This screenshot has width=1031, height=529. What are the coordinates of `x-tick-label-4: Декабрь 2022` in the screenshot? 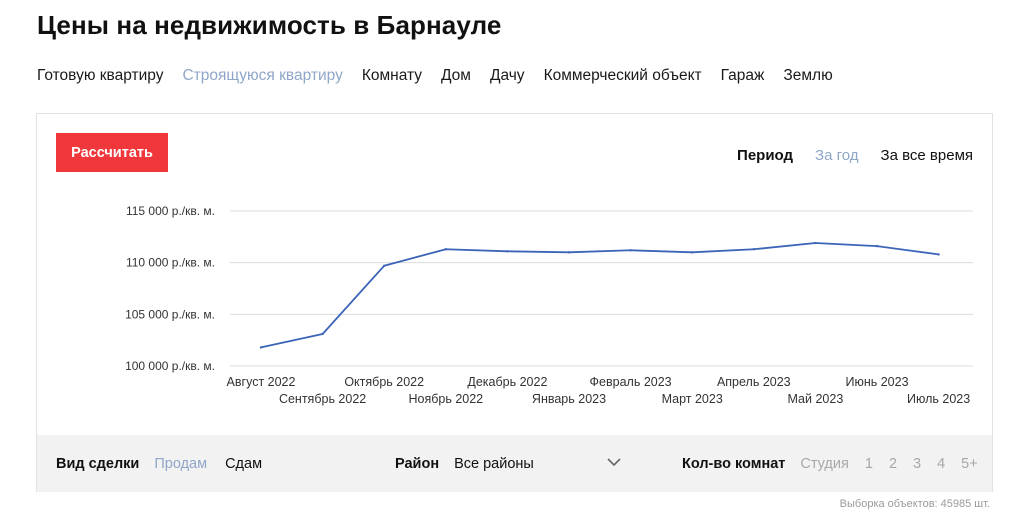 It's located at (507, 382).